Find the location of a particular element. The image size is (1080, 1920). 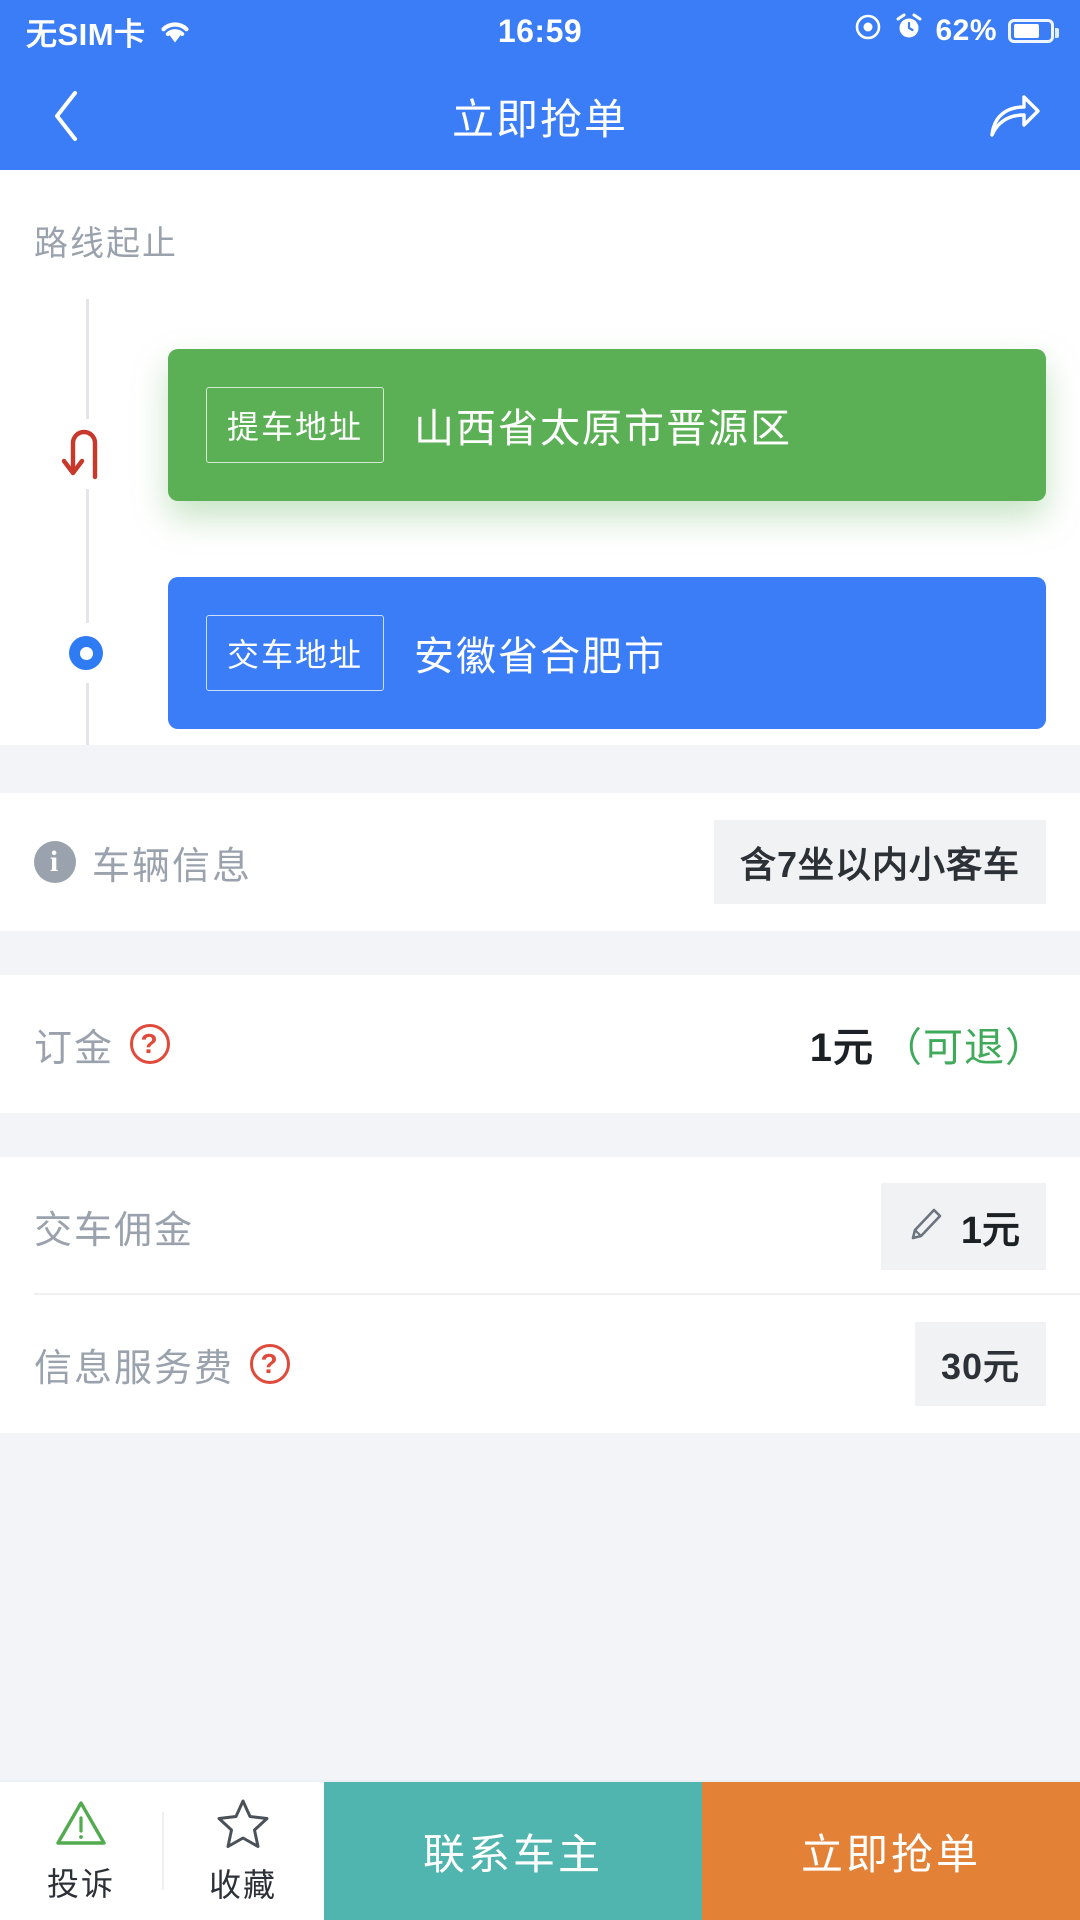

info-service-fee-value: 30元 is located at coordinates (980, 1364).